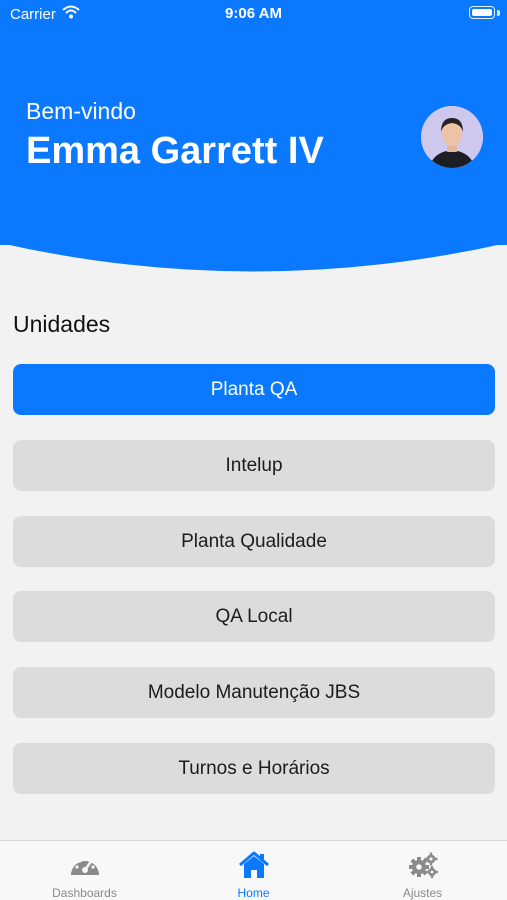  I want to click on status-bar: Carrier 9:06 AM, so click(253, 14).